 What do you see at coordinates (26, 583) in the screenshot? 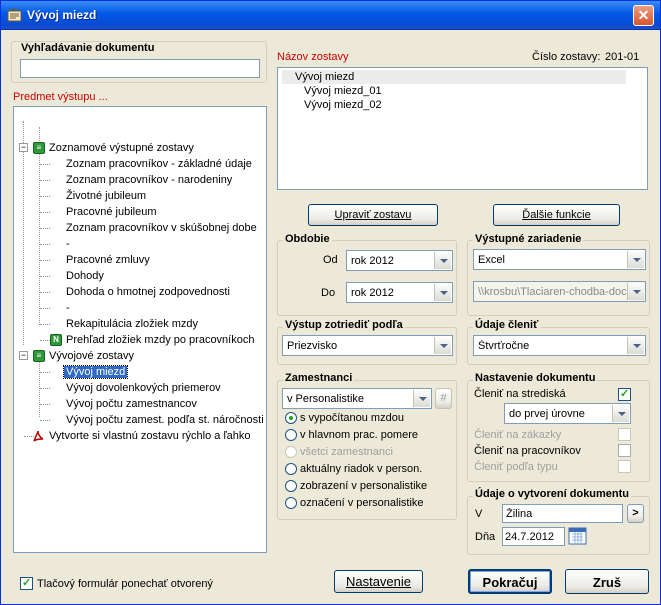
I see `keep-form-open-checkbox` at bounding box center [26, 583].